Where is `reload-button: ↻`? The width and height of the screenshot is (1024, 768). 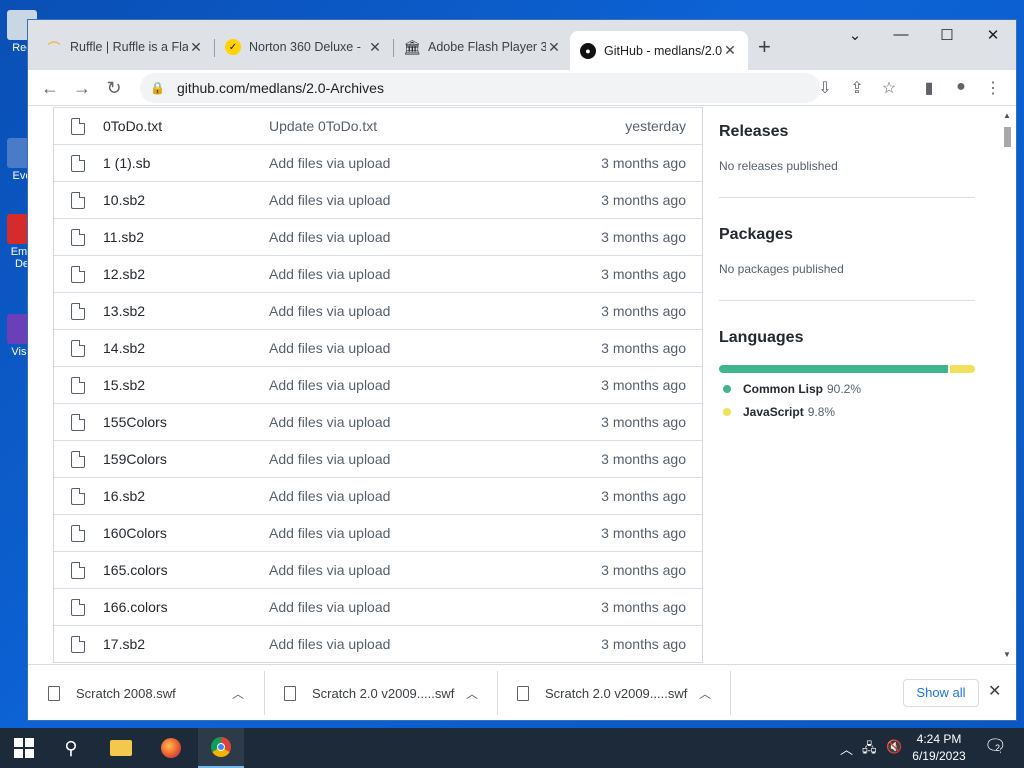
reload-button: ↻ is located at coordinates (114, 88).